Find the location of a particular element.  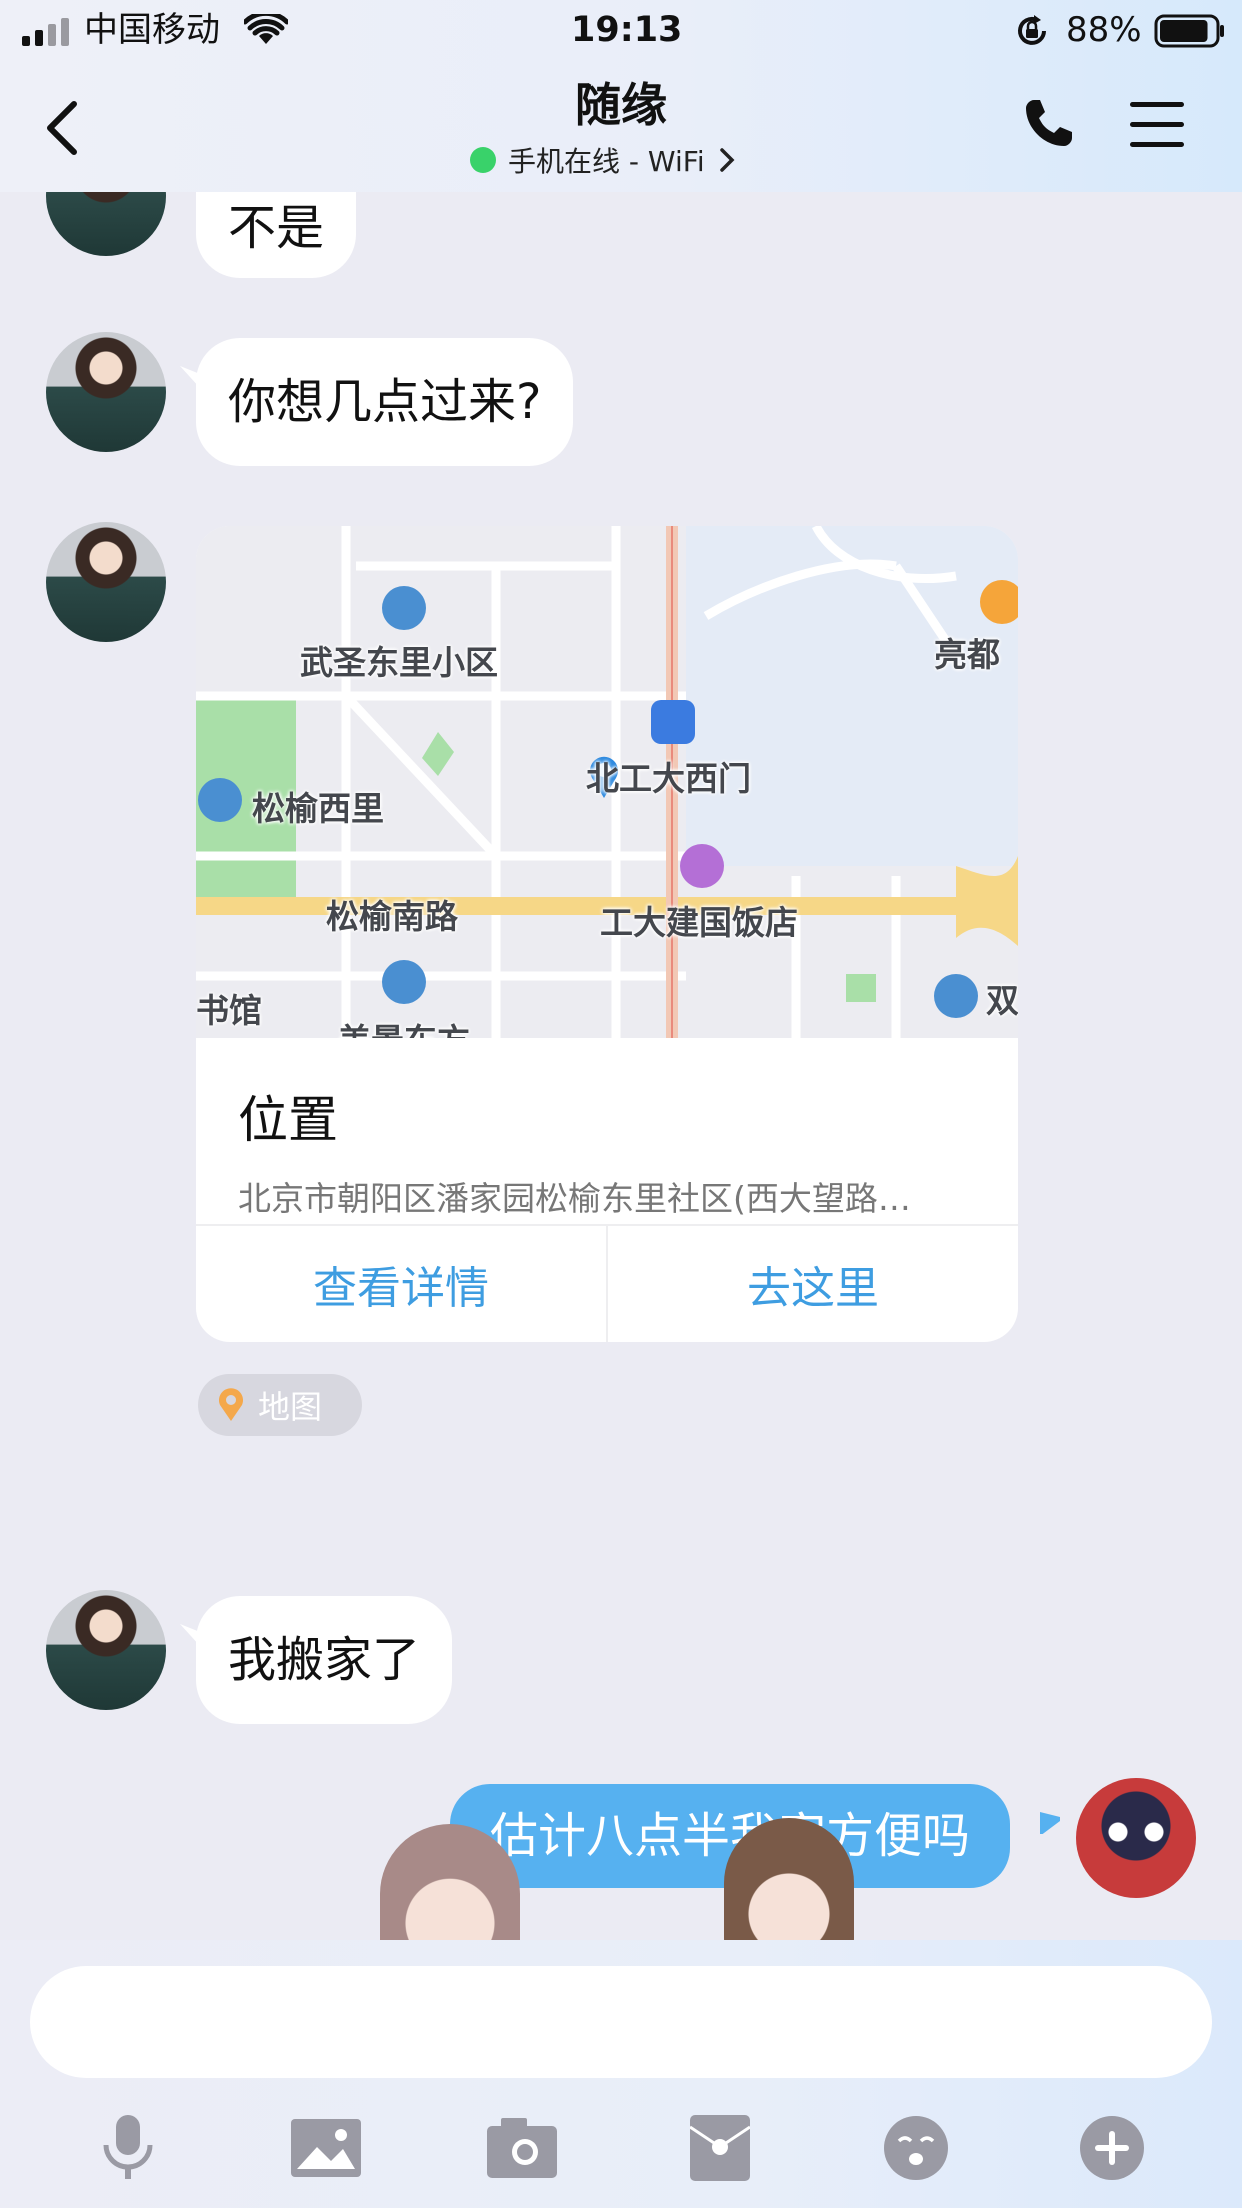

my-avatar is located at coordinates (1136, 1838).